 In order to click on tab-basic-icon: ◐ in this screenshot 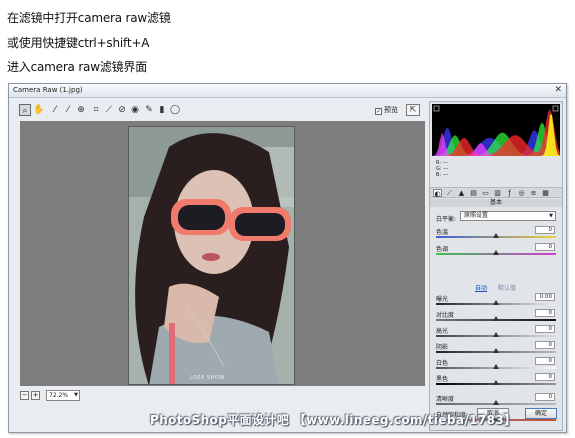, I will do `click(437, 193)`.